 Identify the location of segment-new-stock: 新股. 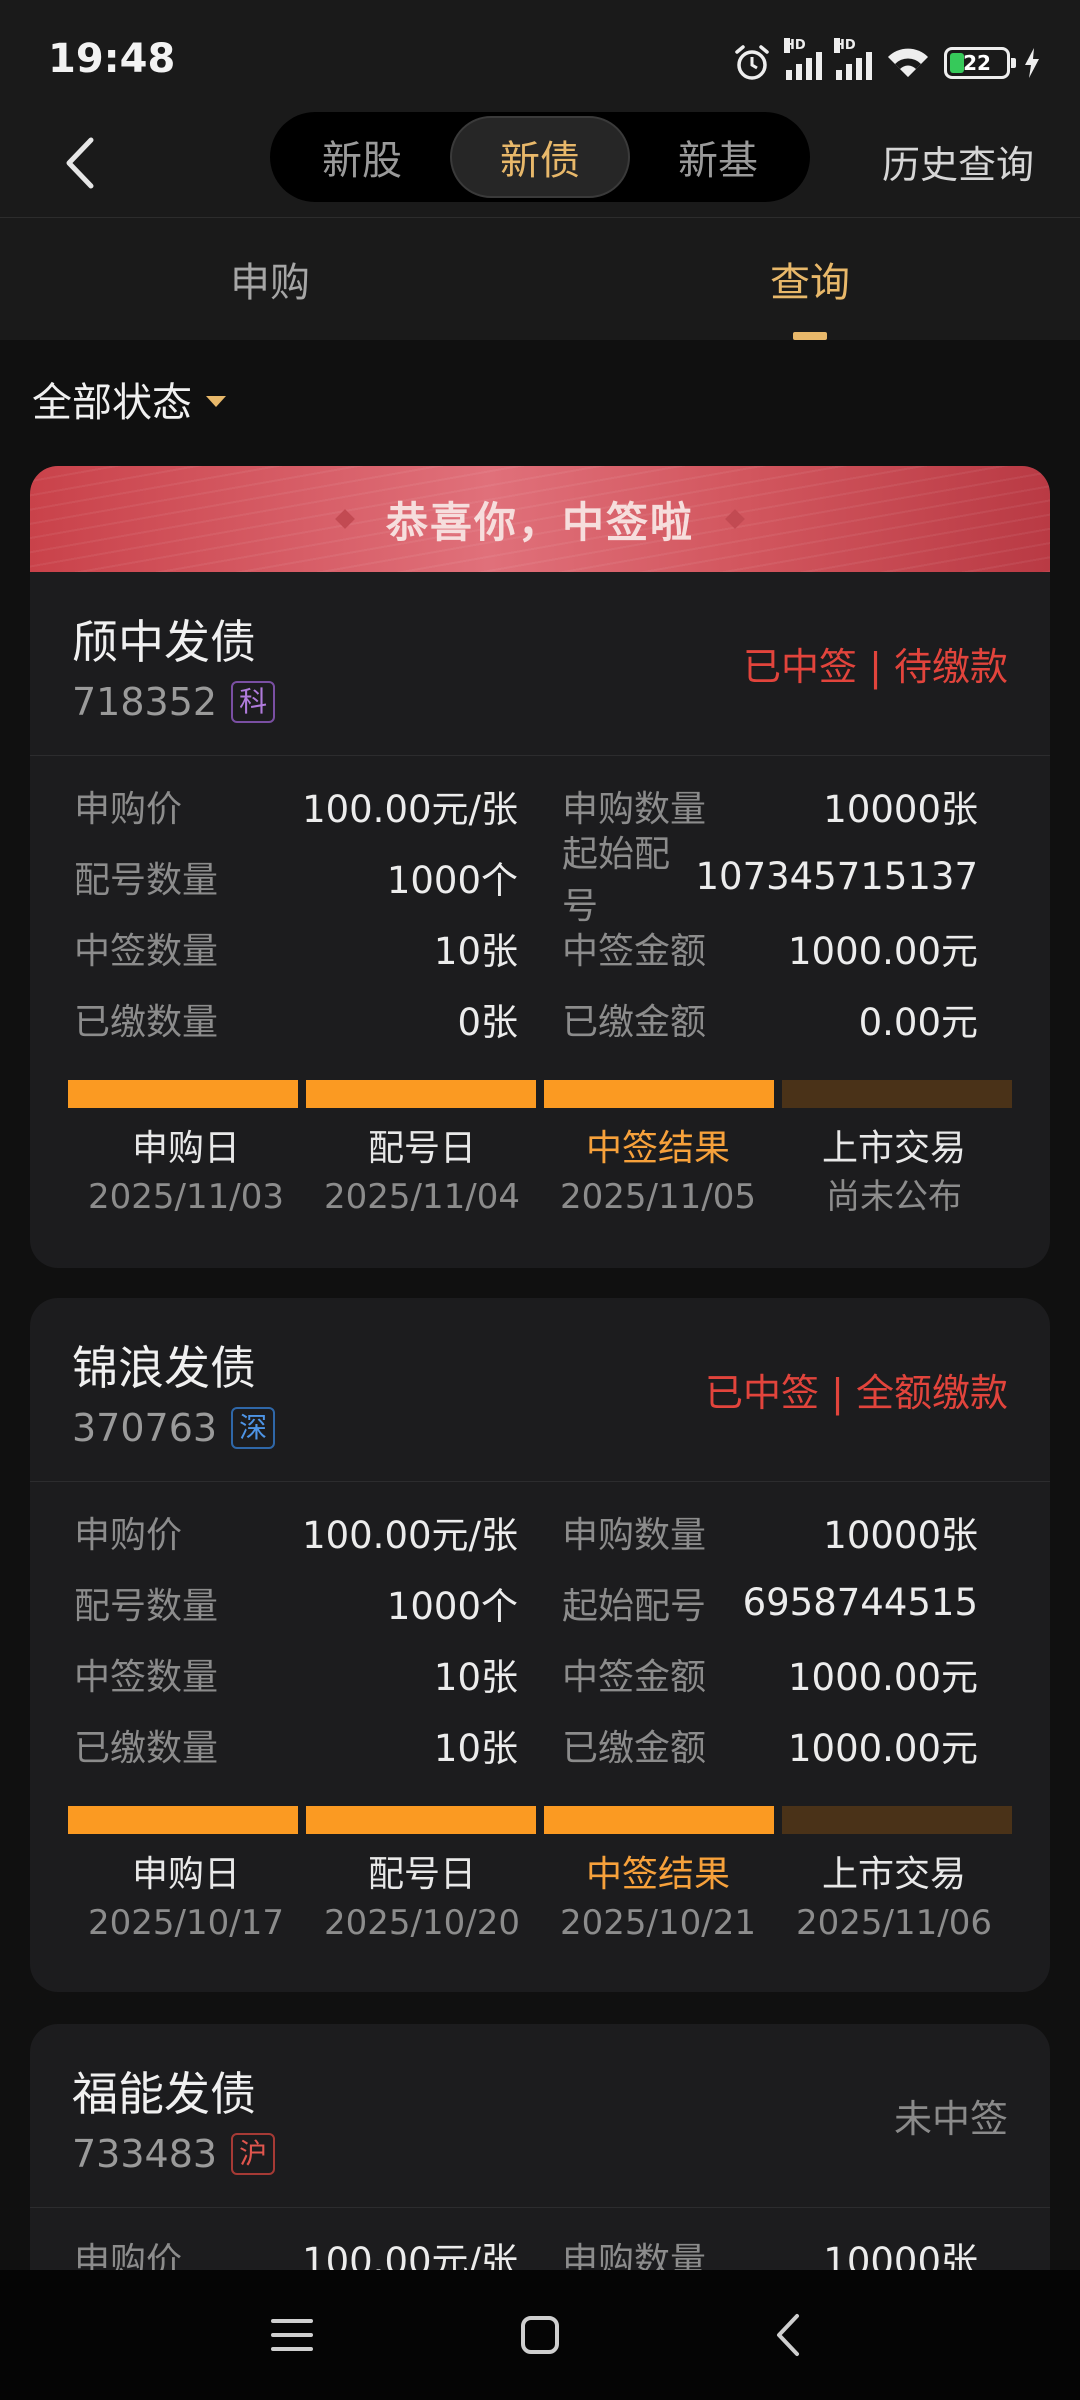
(362, 157).